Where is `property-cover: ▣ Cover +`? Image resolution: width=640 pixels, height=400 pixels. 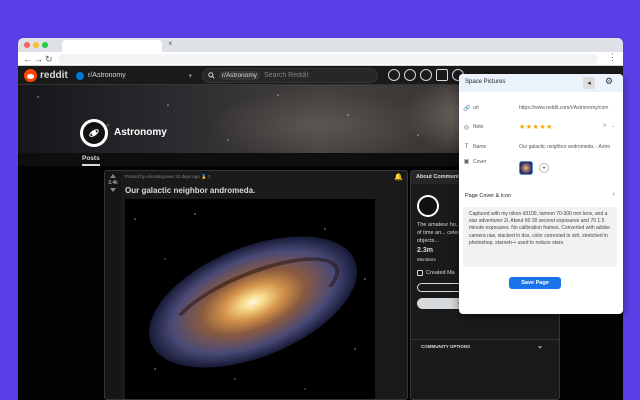 property-cover: ▣ Cover + is located at coordinates (540, 168).